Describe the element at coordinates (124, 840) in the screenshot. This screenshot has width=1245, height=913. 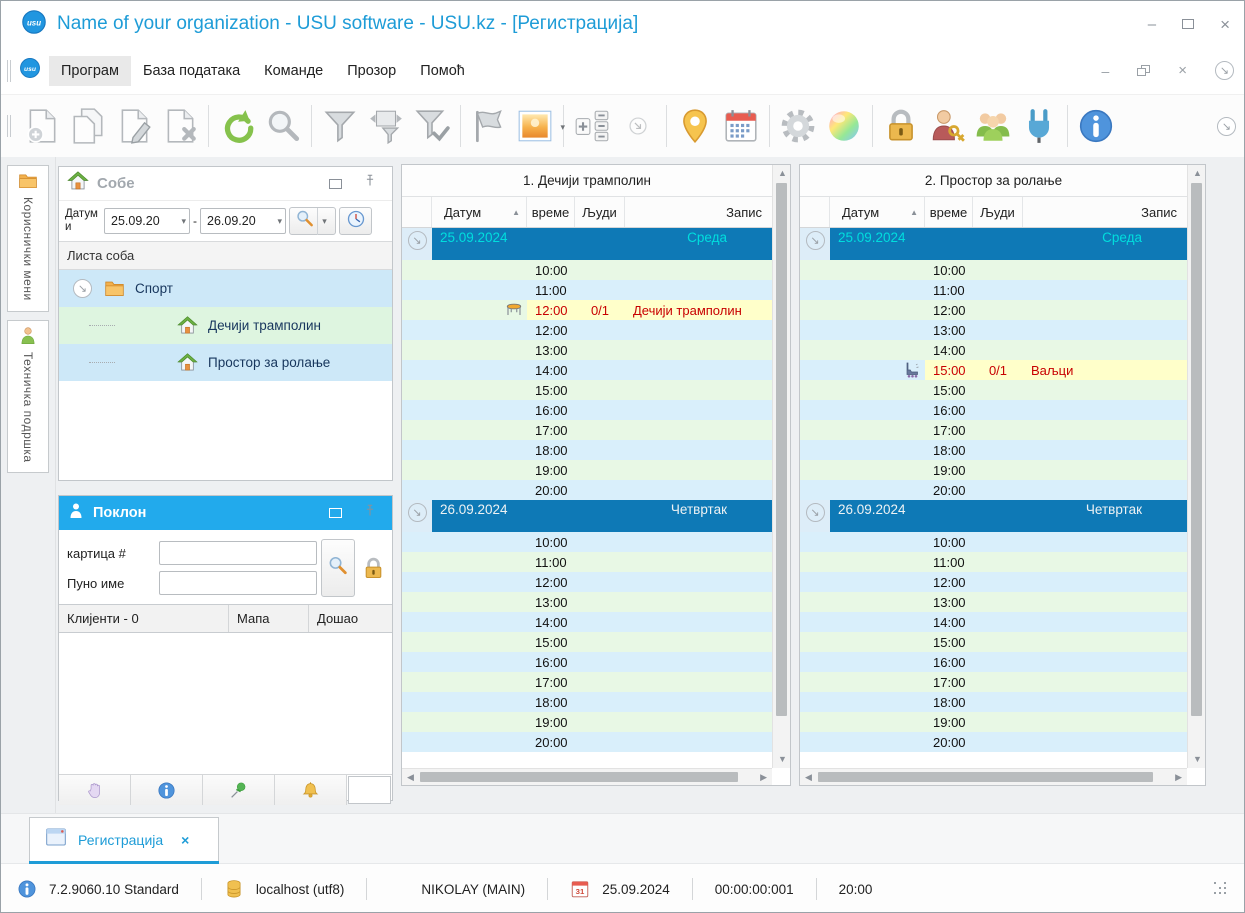
I see `tab-registration: Регистрација ×` at that location.